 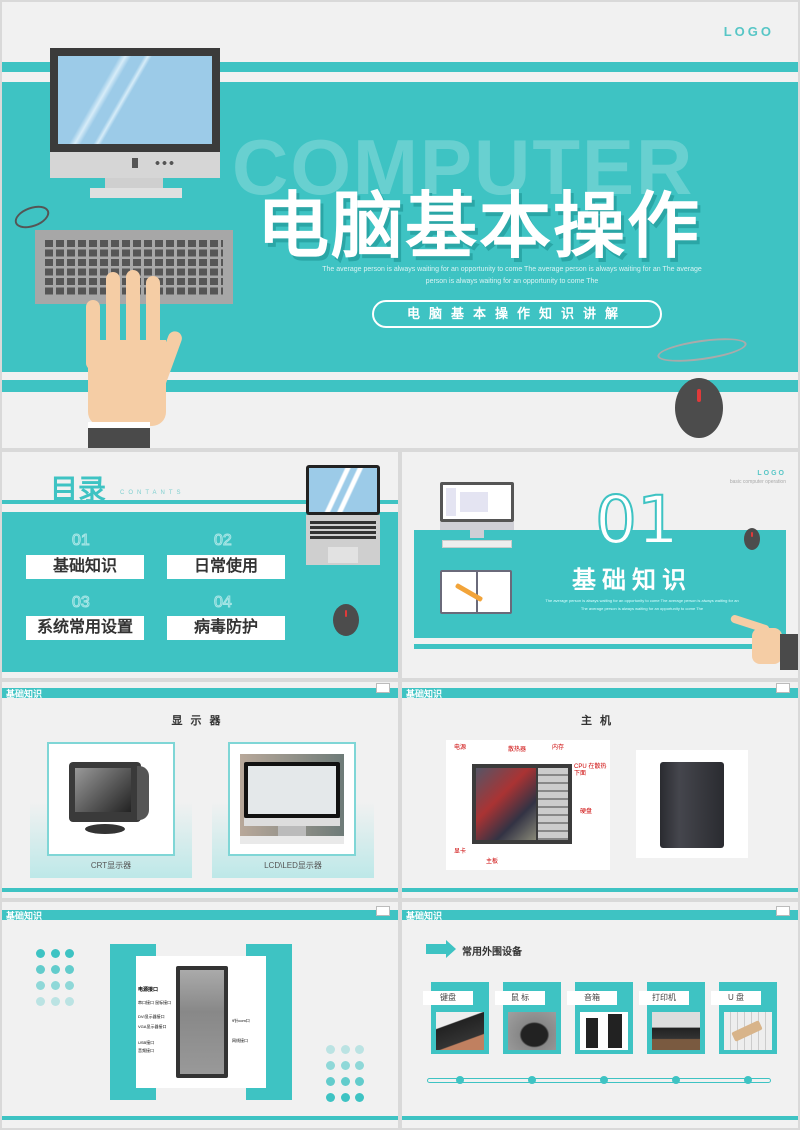 What do you see at coordinates (451, 949) in the screenshot?
I see `arrow-head-icon` at bounding box center [451, 949].